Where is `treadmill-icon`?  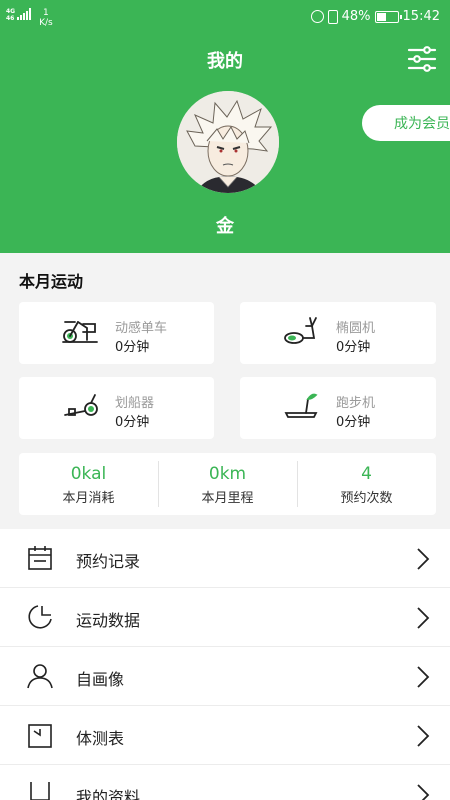
treadmill-icon is located at coordinates (301, 405).